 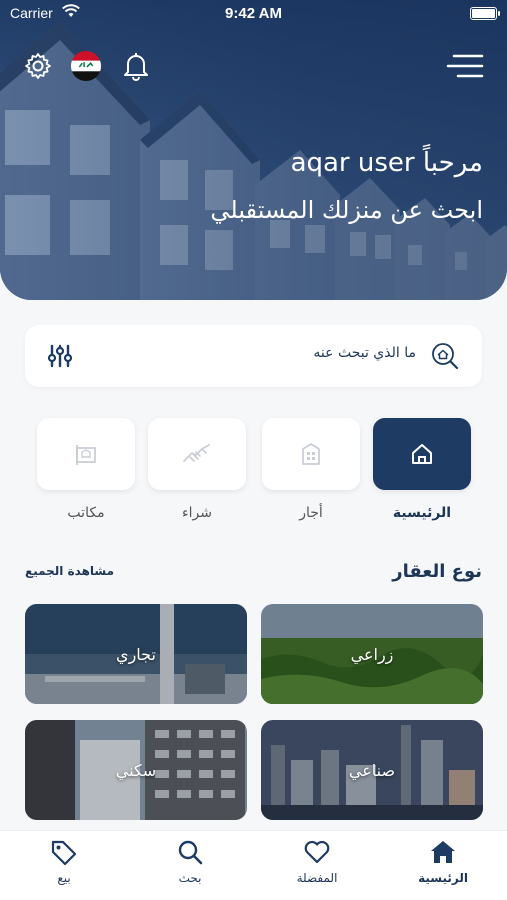 I want to click on iraq-flag-icon, so click(x=86, y=66).